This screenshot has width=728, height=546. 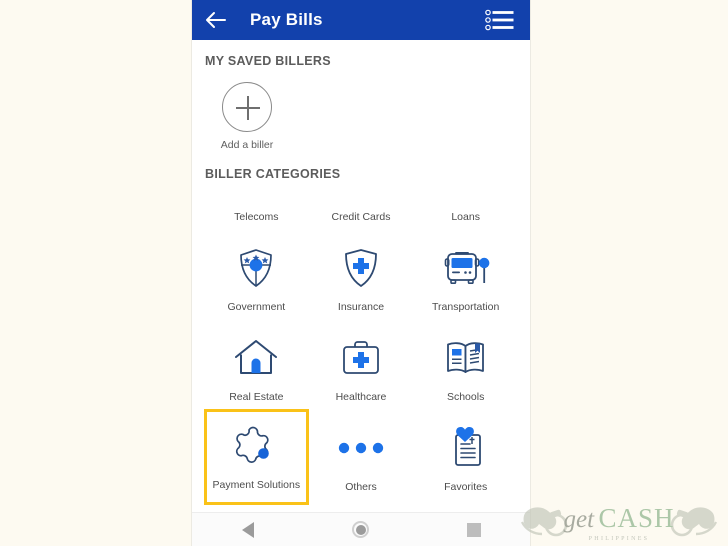 What do you see at coordinates (247, 107) in the screenshot?
I see `plus-circle-icon` at bounding box center [247, 107].